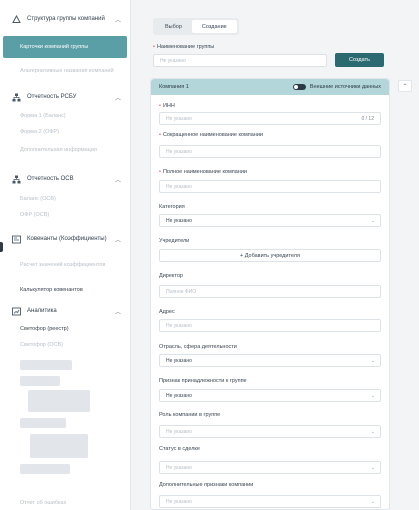 Image resolution: width=419 pixels, height=510 pixels. Describe the element at coordinates (299, 87) in the screenshot. I see `external-sources-toggle` at that location.